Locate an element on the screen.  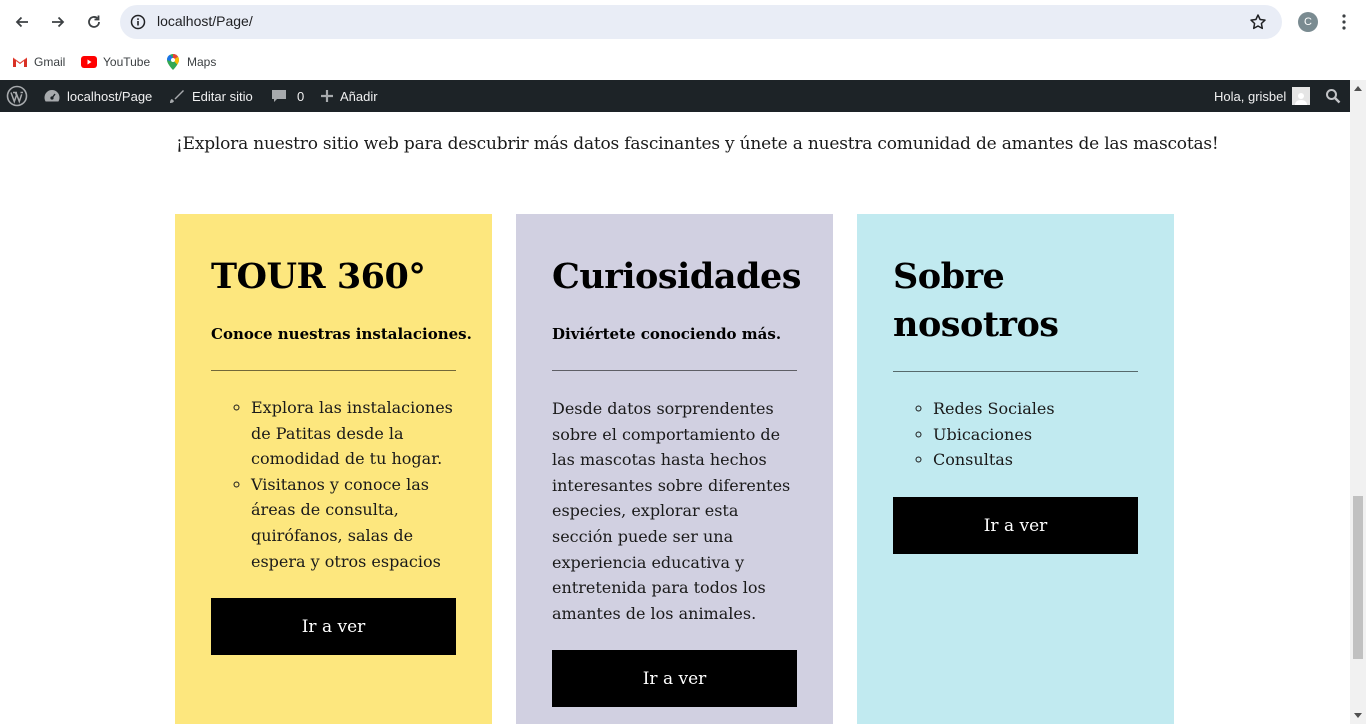
edit-site-link: Editar sitio is located at coordinates (210, 96).